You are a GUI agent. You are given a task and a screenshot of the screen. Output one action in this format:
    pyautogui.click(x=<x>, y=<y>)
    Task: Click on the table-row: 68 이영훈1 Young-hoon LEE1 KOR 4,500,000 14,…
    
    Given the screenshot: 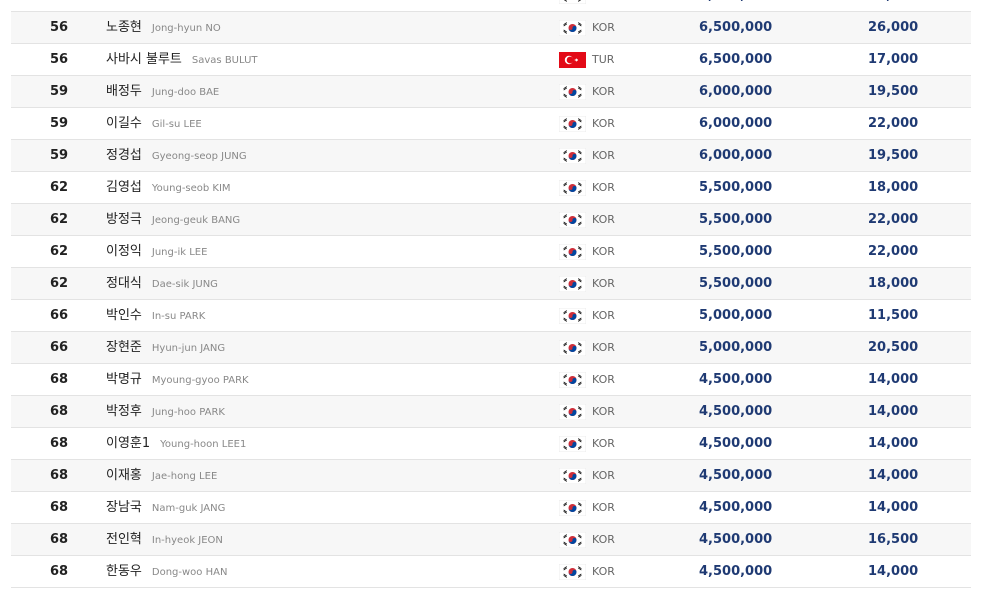 What is the action you would take?
    pyautogui.click(x=491, y=444)
    